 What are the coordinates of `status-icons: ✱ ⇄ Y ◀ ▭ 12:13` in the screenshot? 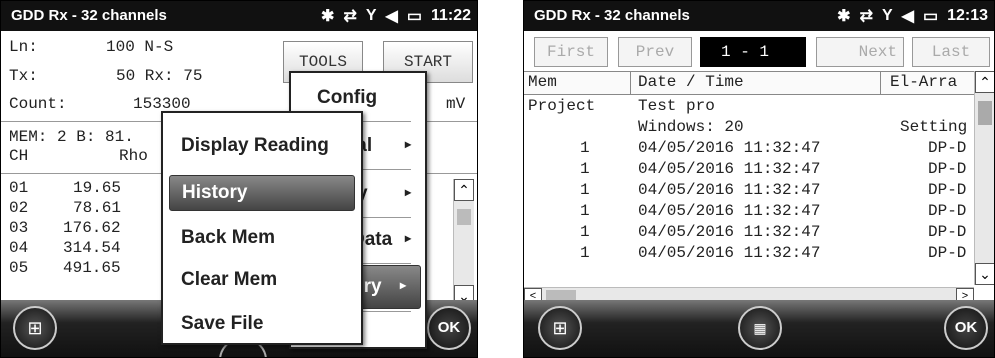 It's located at (912, 16).